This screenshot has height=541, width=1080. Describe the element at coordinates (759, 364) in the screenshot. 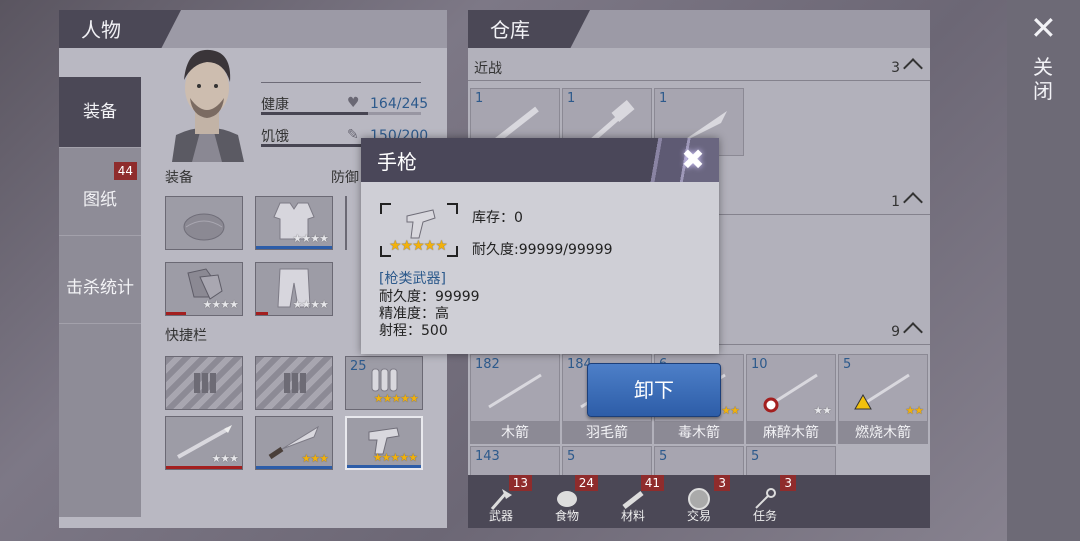

I see `item-count: 10` at that location.